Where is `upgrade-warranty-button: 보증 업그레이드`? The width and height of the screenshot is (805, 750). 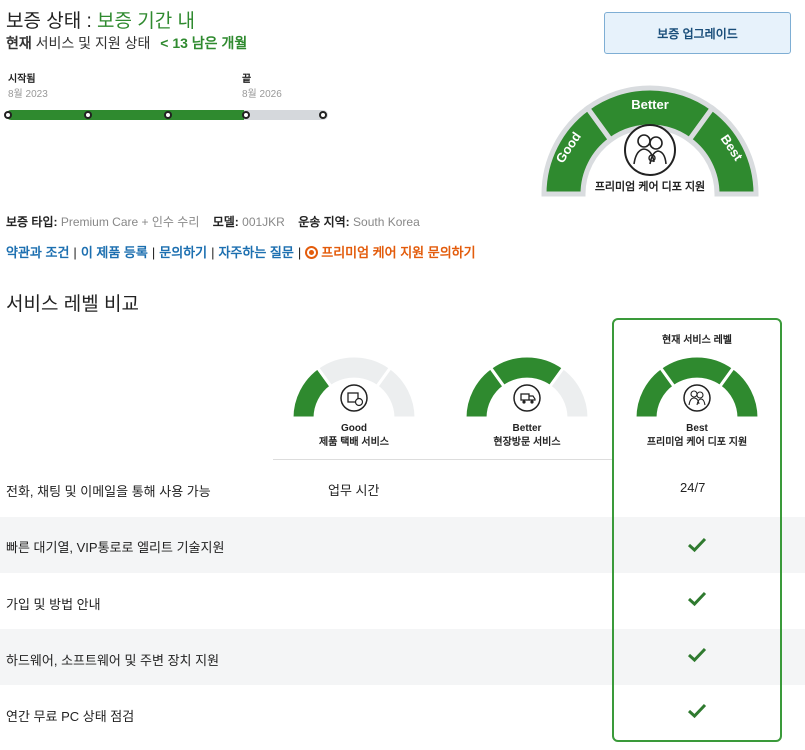 upgrade-warranty-button: 보증 업그레이드 is located at coordinates (697, 33).